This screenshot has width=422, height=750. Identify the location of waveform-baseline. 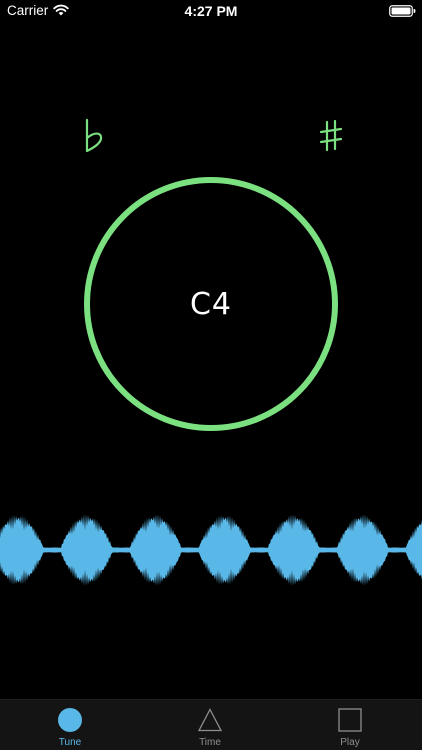
(211, 550).